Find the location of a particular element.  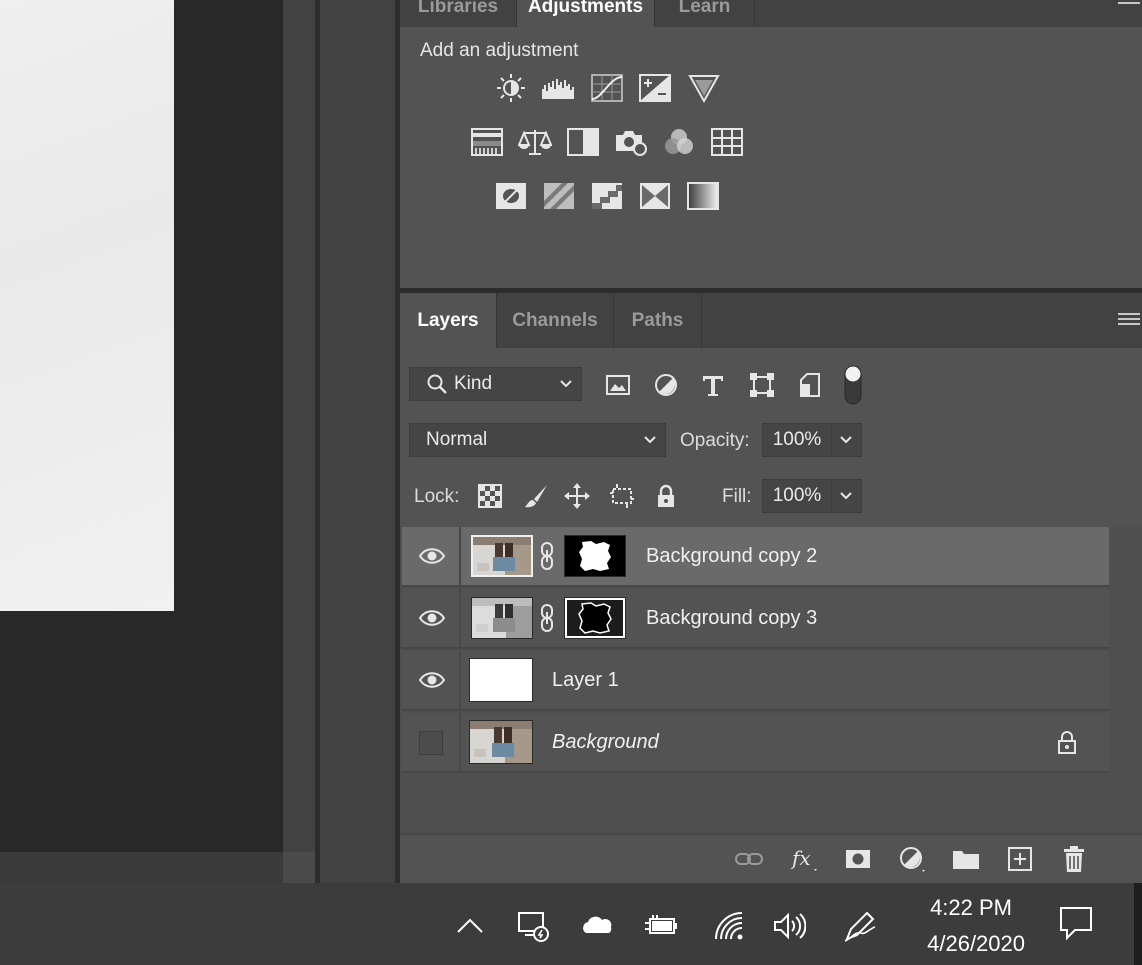

black-white-icon is located at coordinates (583, 142).